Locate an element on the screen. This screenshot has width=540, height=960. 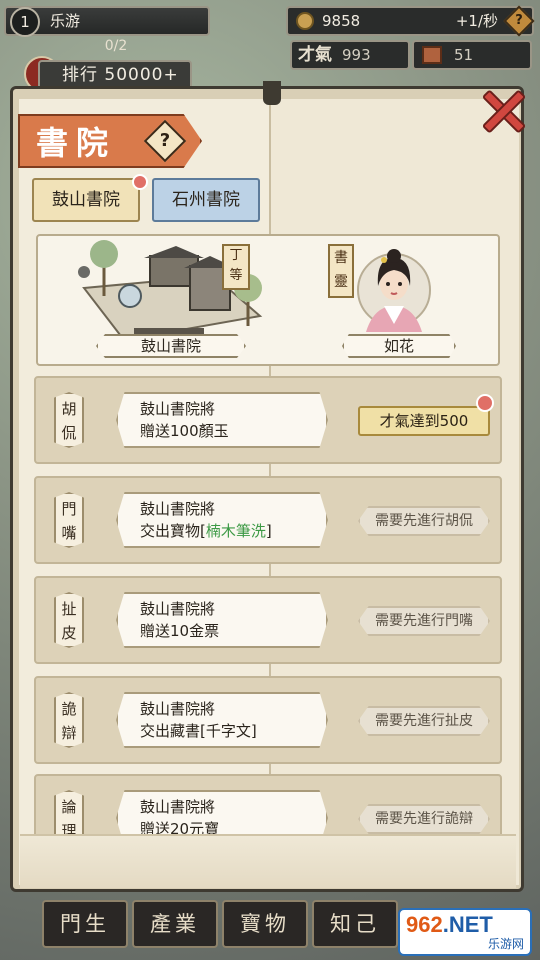
task-requirement: 需要先進行詭辯 is located at coordinates (424, 819).